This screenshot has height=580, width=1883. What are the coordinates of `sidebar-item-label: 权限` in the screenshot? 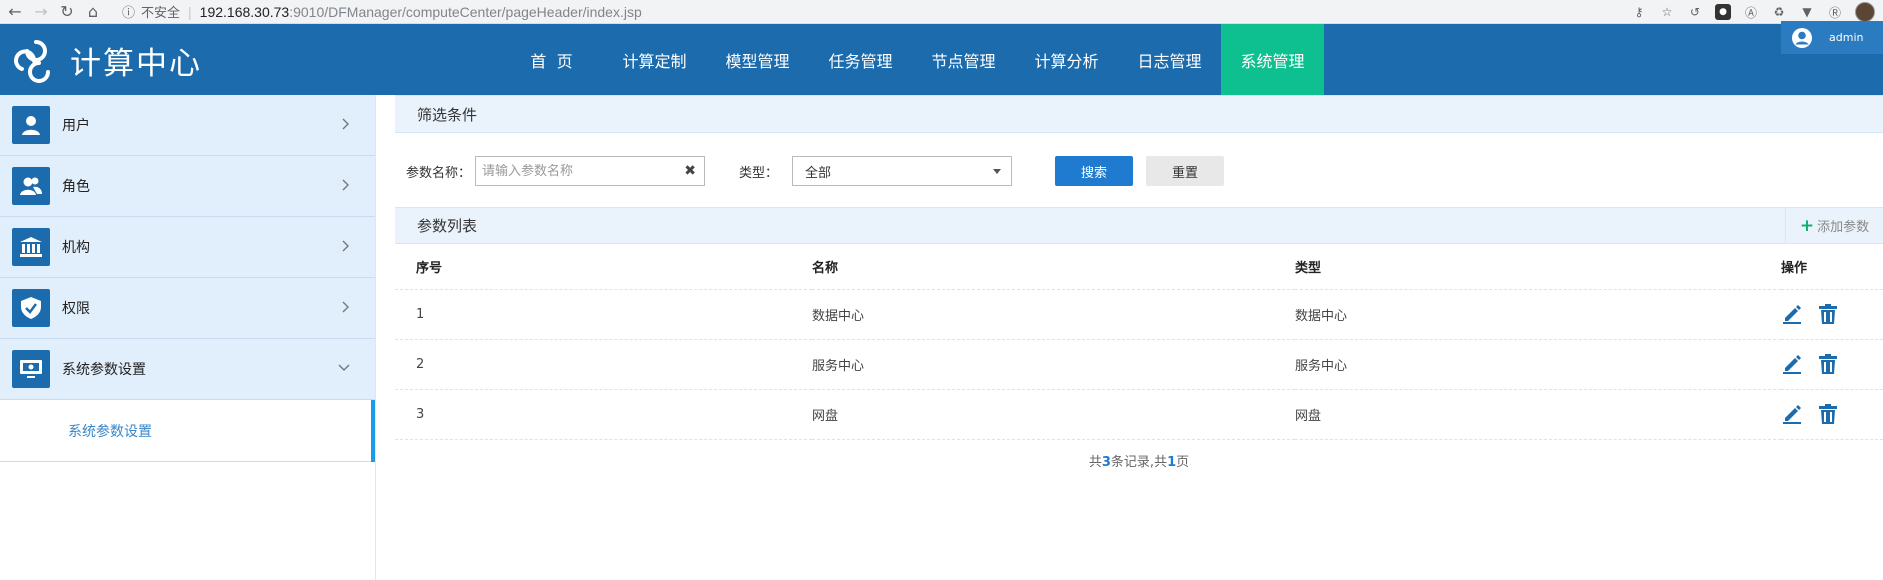 It's located at (76, 309).